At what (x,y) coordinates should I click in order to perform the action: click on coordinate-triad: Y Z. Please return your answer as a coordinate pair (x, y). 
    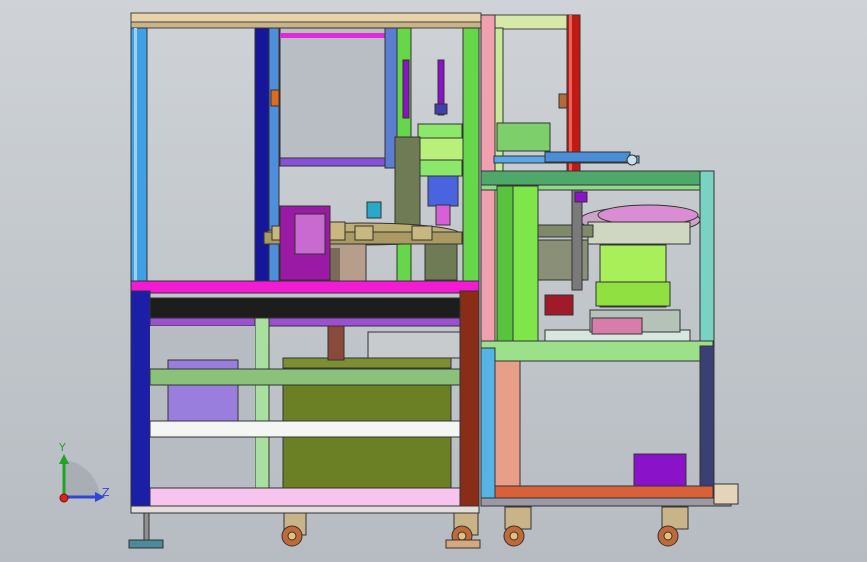
    Looking at the image, I should click on (85, 477).